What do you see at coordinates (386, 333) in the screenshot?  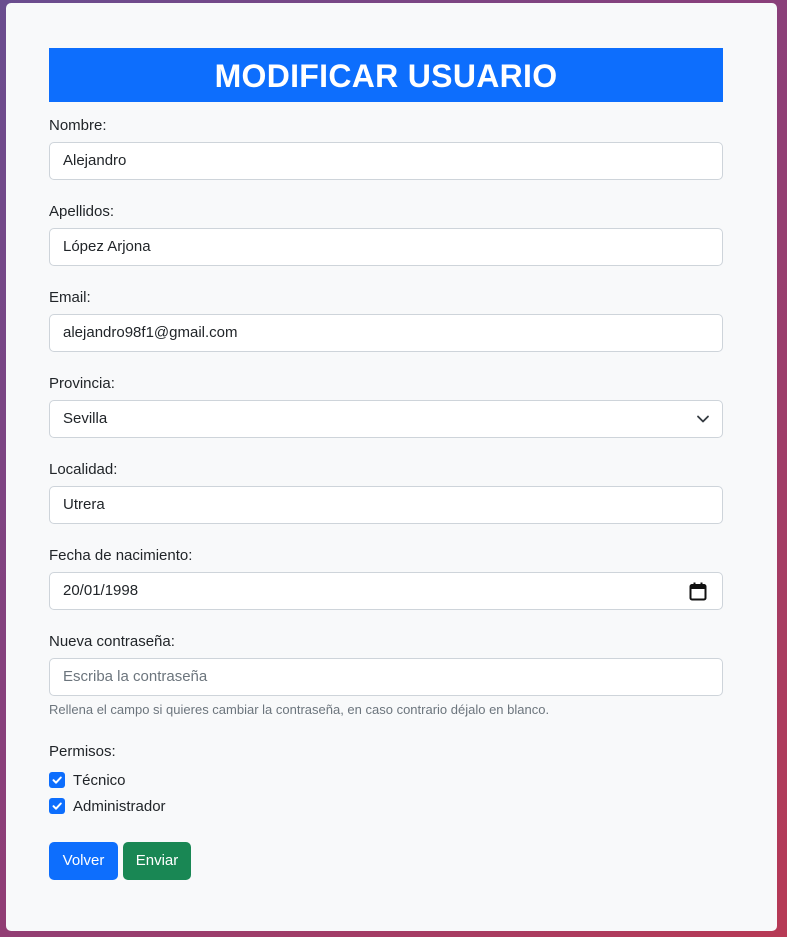 I see `email-field: alejandro98f1@gmail.com` at bounding box center [386, 333].